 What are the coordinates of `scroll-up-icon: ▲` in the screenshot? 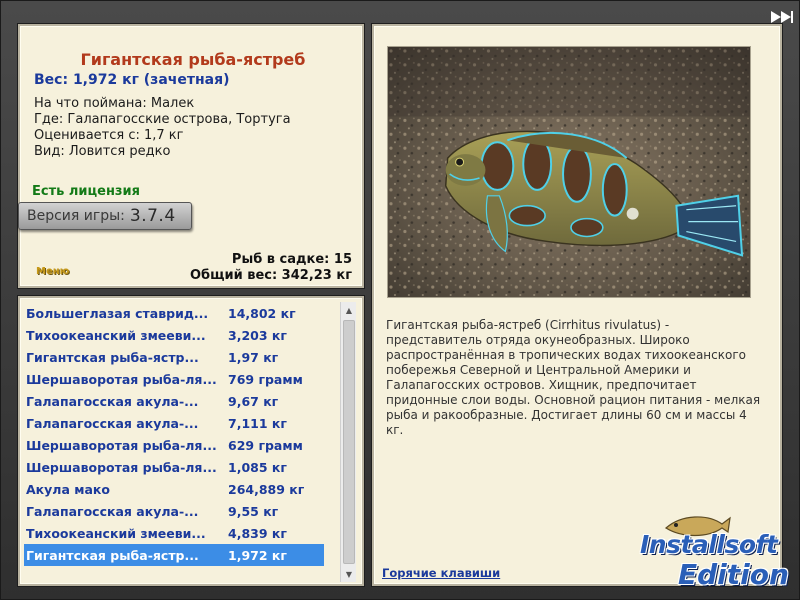 It's located at (349, 310).